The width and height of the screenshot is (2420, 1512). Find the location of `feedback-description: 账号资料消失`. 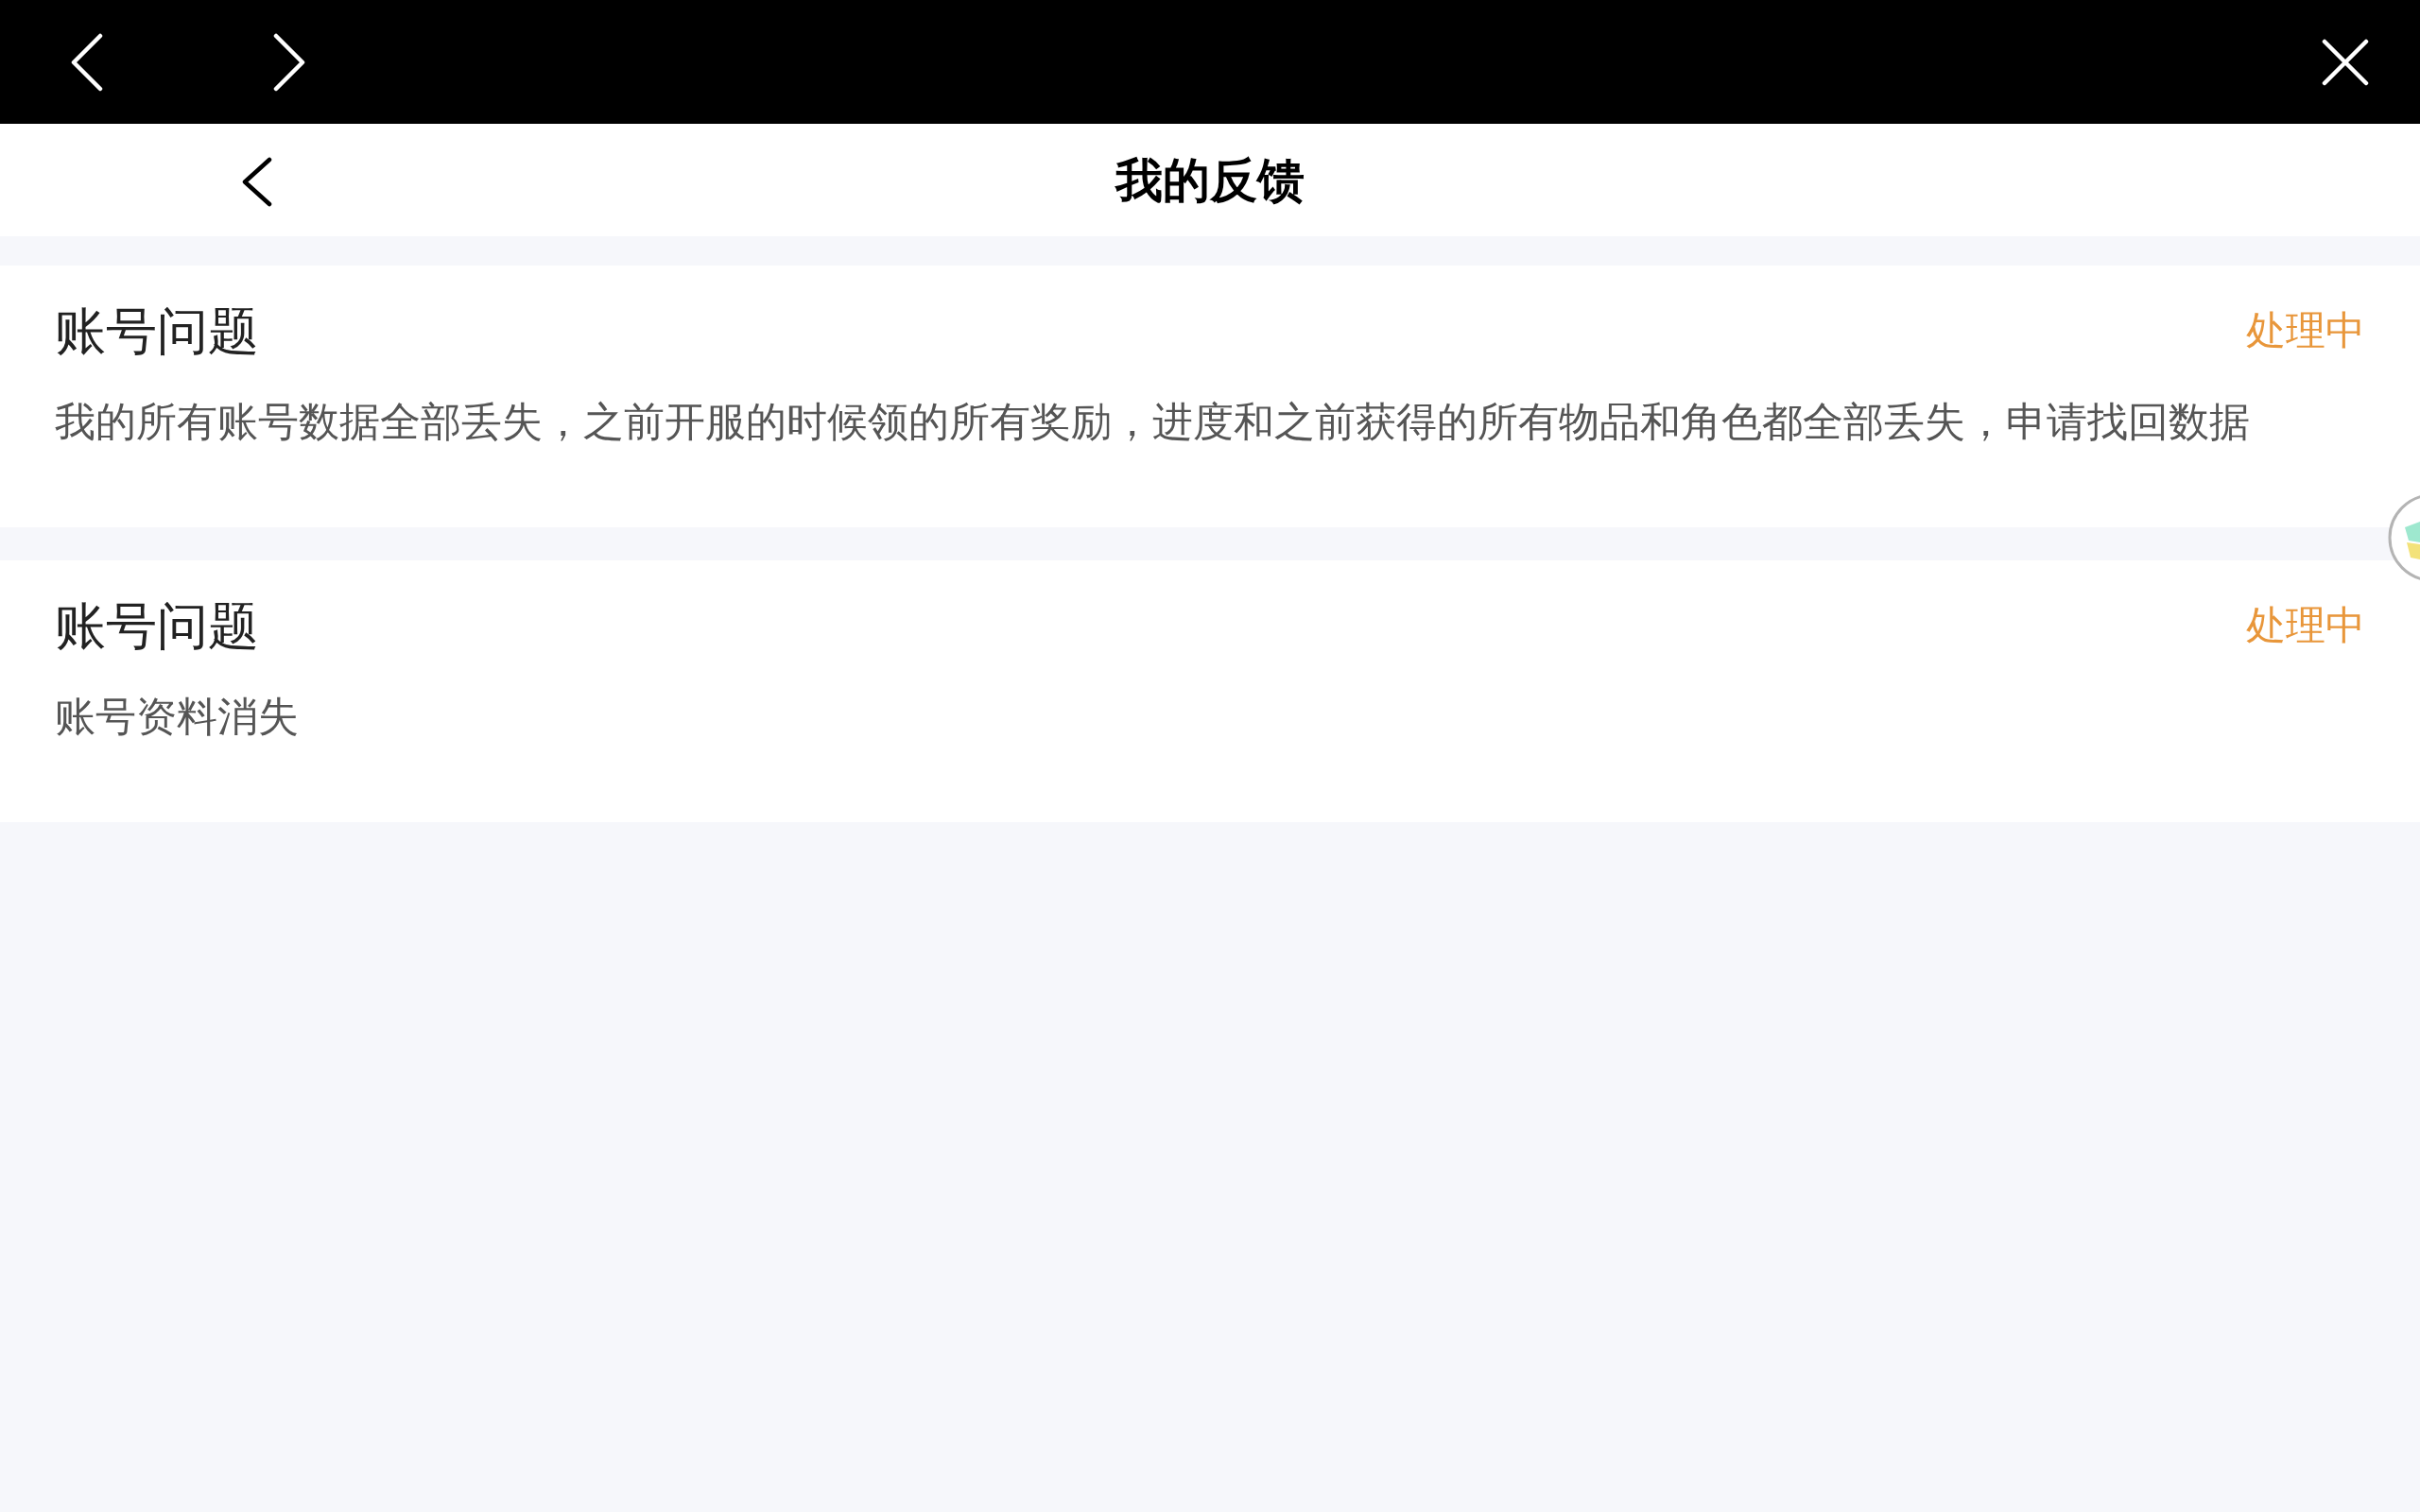

feedback-description: 账号资料消失 is located at coordinates (177, 717).